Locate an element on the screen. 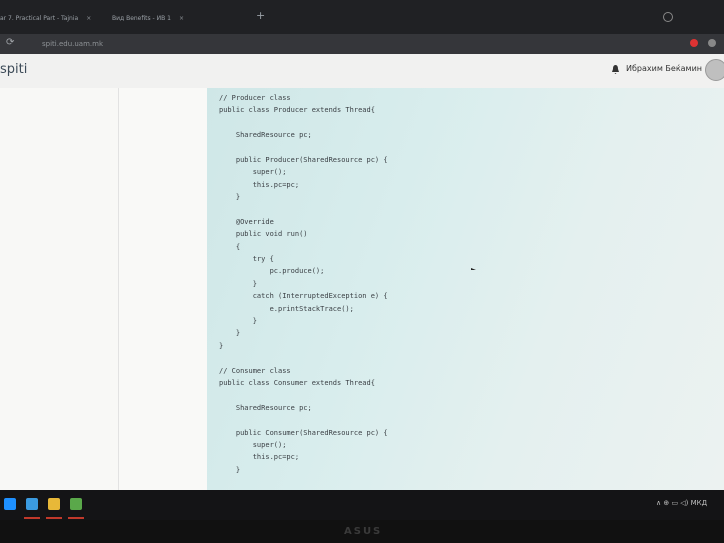 The width and height of the screenshot is (724, 543). code-line: @Override is located at coordinates (246, 221).